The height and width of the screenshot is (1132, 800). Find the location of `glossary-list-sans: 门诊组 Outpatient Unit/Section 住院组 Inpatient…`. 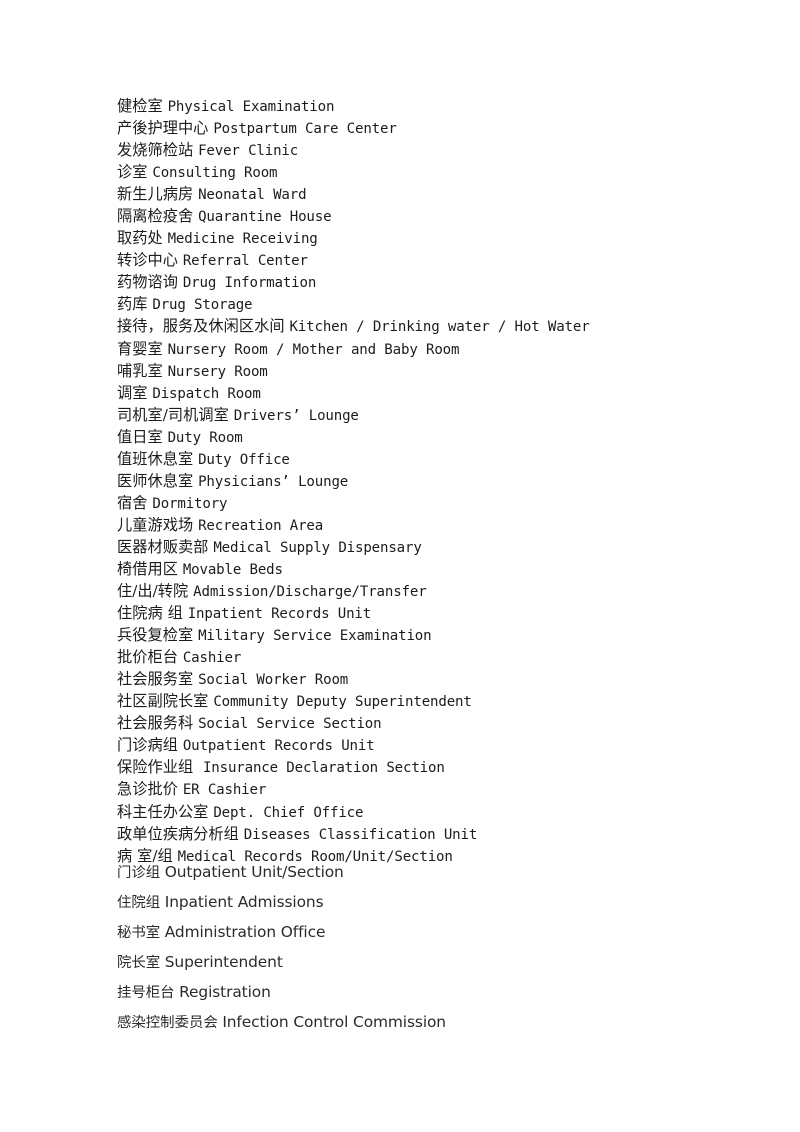

glossary-list-sans: 门诊组 Outpatient Unit/Section 住院组 Inpatient… is located at coordinates (447, 947).